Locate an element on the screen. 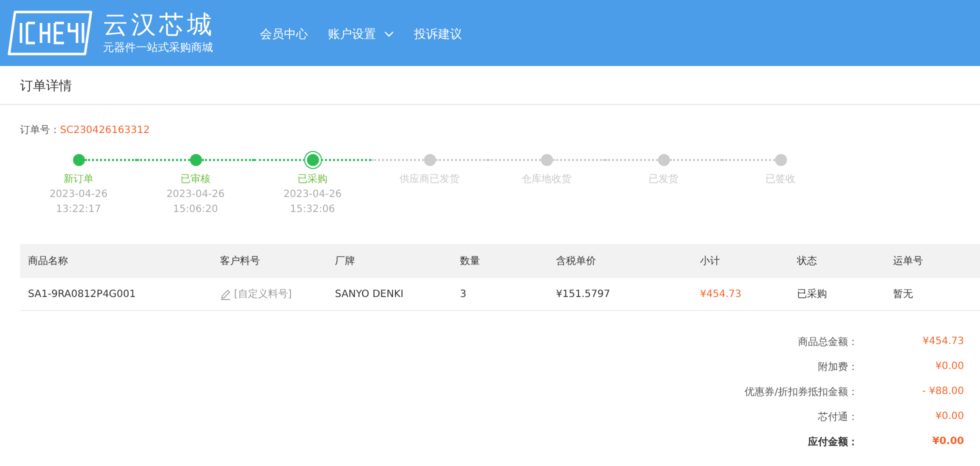 This screenshot has width=980, height=466. step-time: 15:06:20 is located at coordinates (195, 210).